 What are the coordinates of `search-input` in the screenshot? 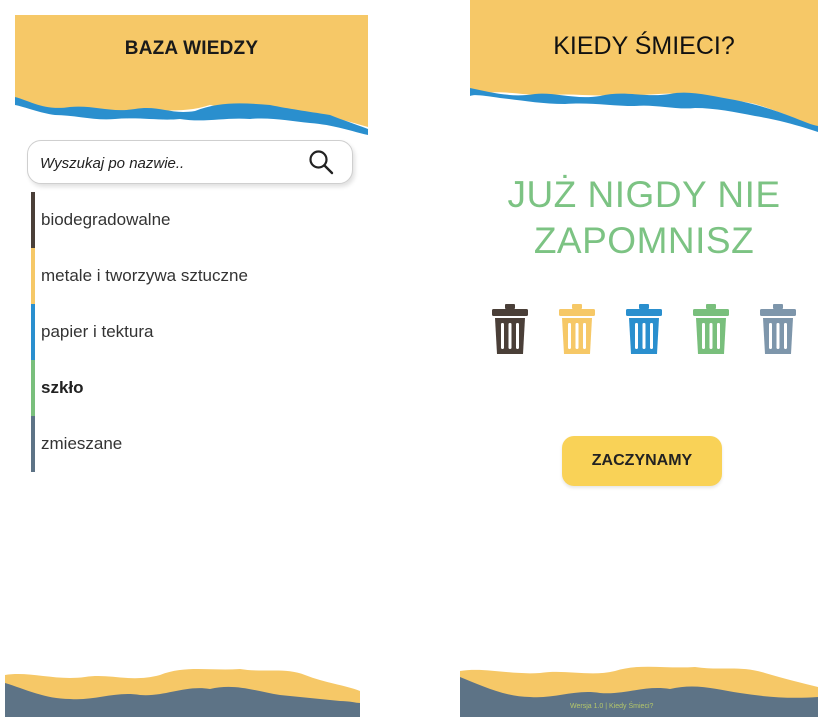 It's located at (165, 163).